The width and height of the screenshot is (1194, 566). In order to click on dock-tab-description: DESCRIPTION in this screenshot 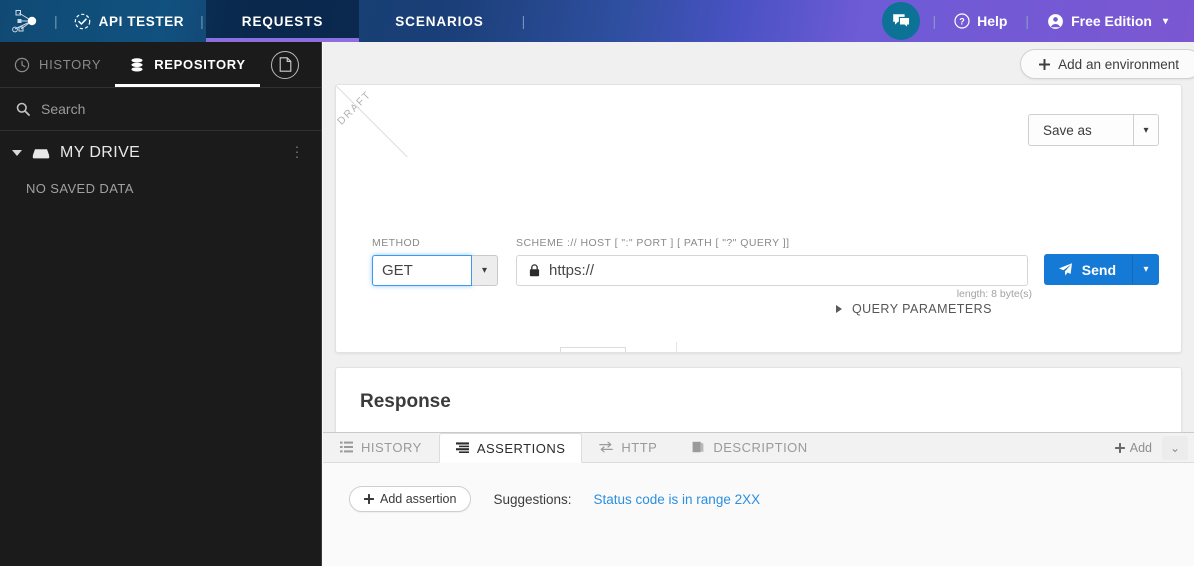, I will do `click(749, 447)`.